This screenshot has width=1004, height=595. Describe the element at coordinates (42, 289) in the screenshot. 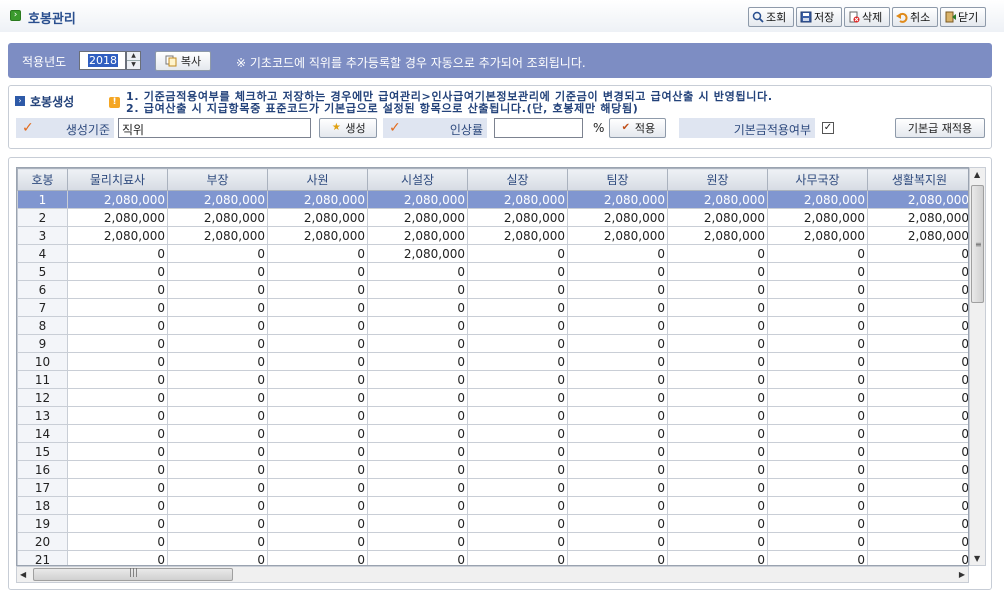

I see `row-number-cell: 6` at that location.